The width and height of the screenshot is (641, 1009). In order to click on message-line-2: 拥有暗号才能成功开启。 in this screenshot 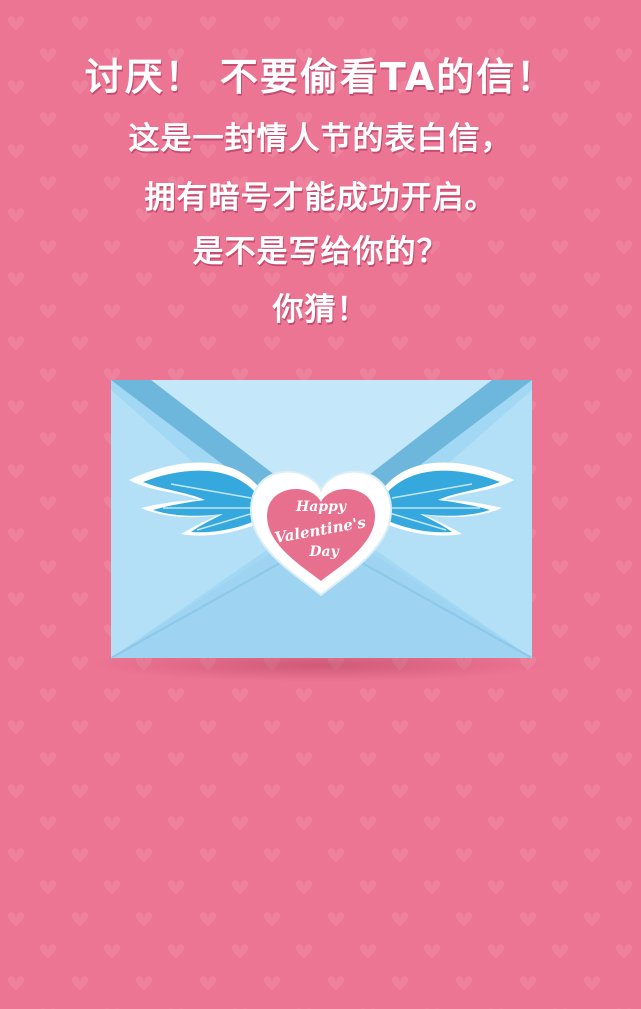, I will do `click(320, 198)`.